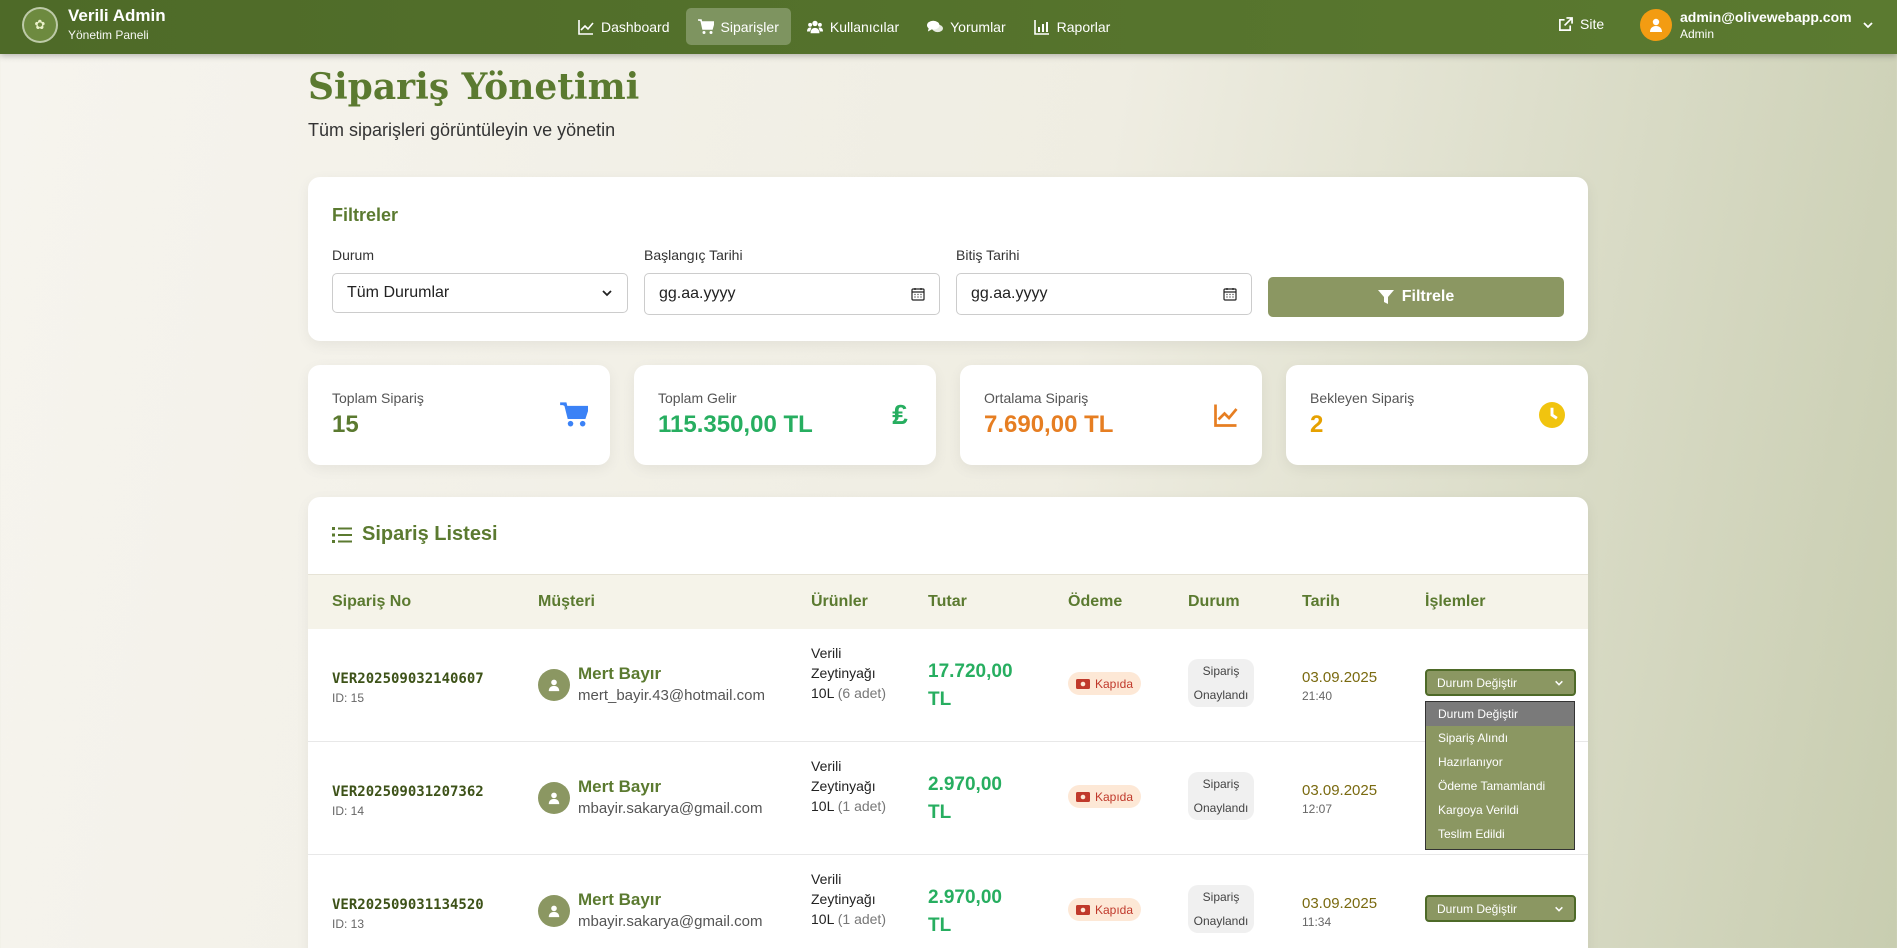  Describe the element at coordinates (749, 26) in the screenshot. I see `nav-item-label: Siparişler` at that location.